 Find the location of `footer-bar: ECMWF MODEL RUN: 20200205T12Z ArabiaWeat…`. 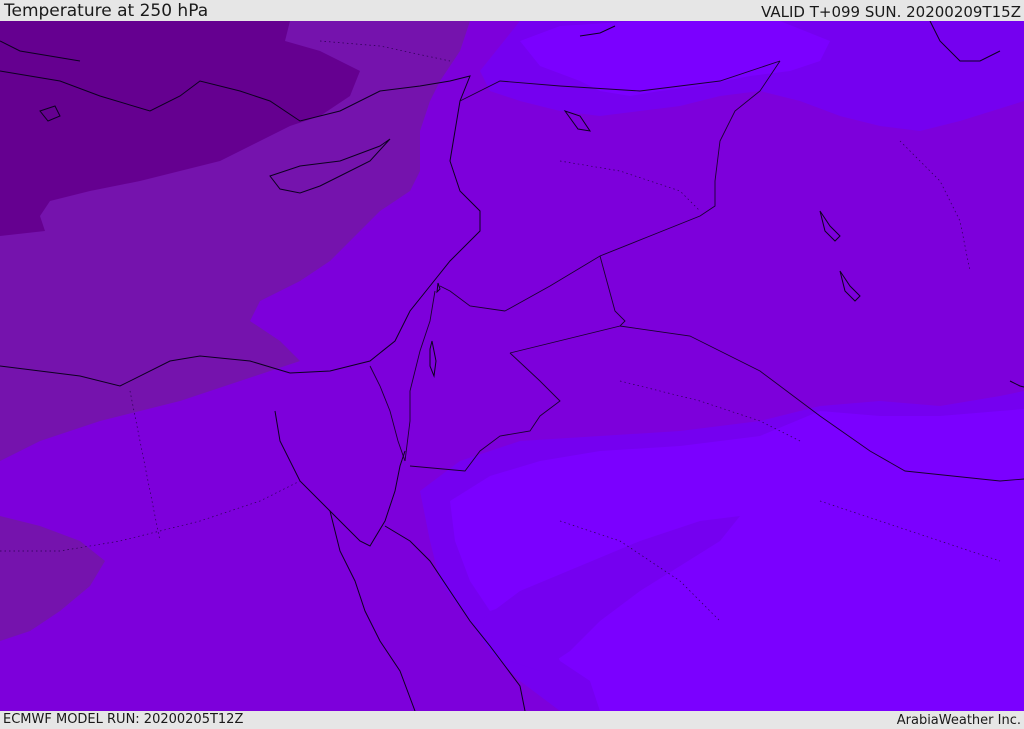

footer-bar: ECMWF MODEL RUN: 20200205T12Z ArabiaWeat… is located at coordinates (512, 720).